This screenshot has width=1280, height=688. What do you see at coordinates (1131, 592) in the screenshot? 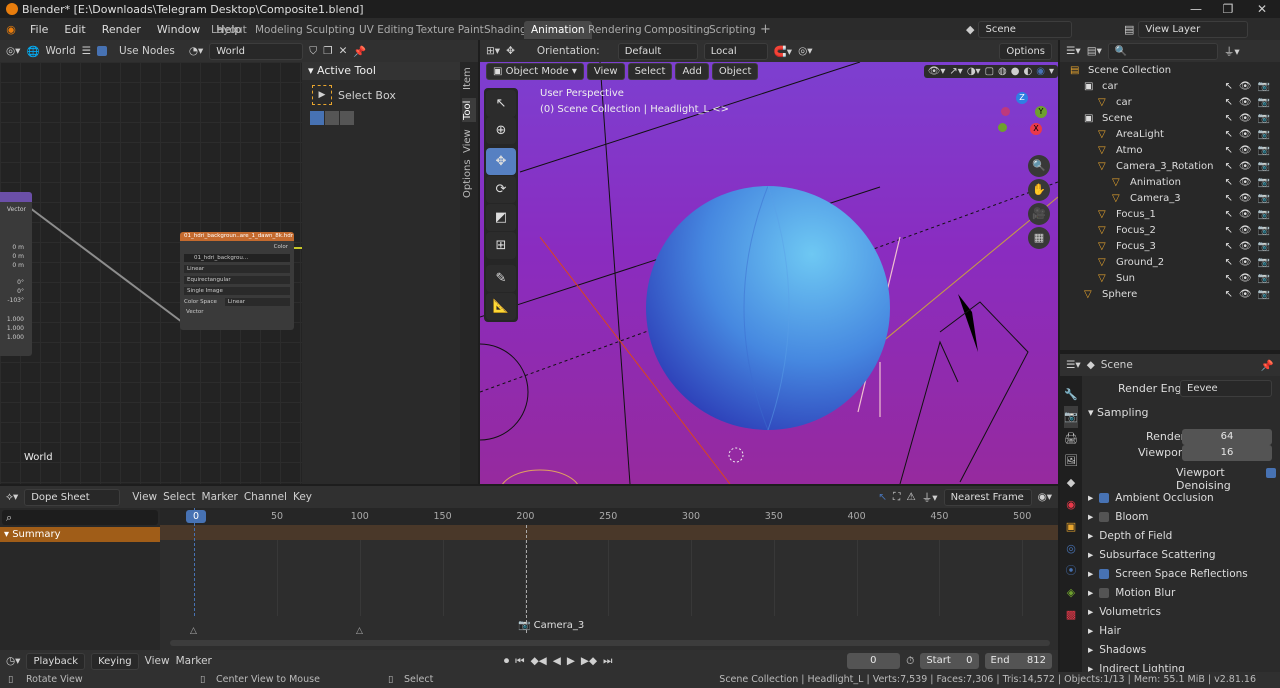
I see `properties-section: ▸ Motion Blur` at bounding box center [1131, 592].